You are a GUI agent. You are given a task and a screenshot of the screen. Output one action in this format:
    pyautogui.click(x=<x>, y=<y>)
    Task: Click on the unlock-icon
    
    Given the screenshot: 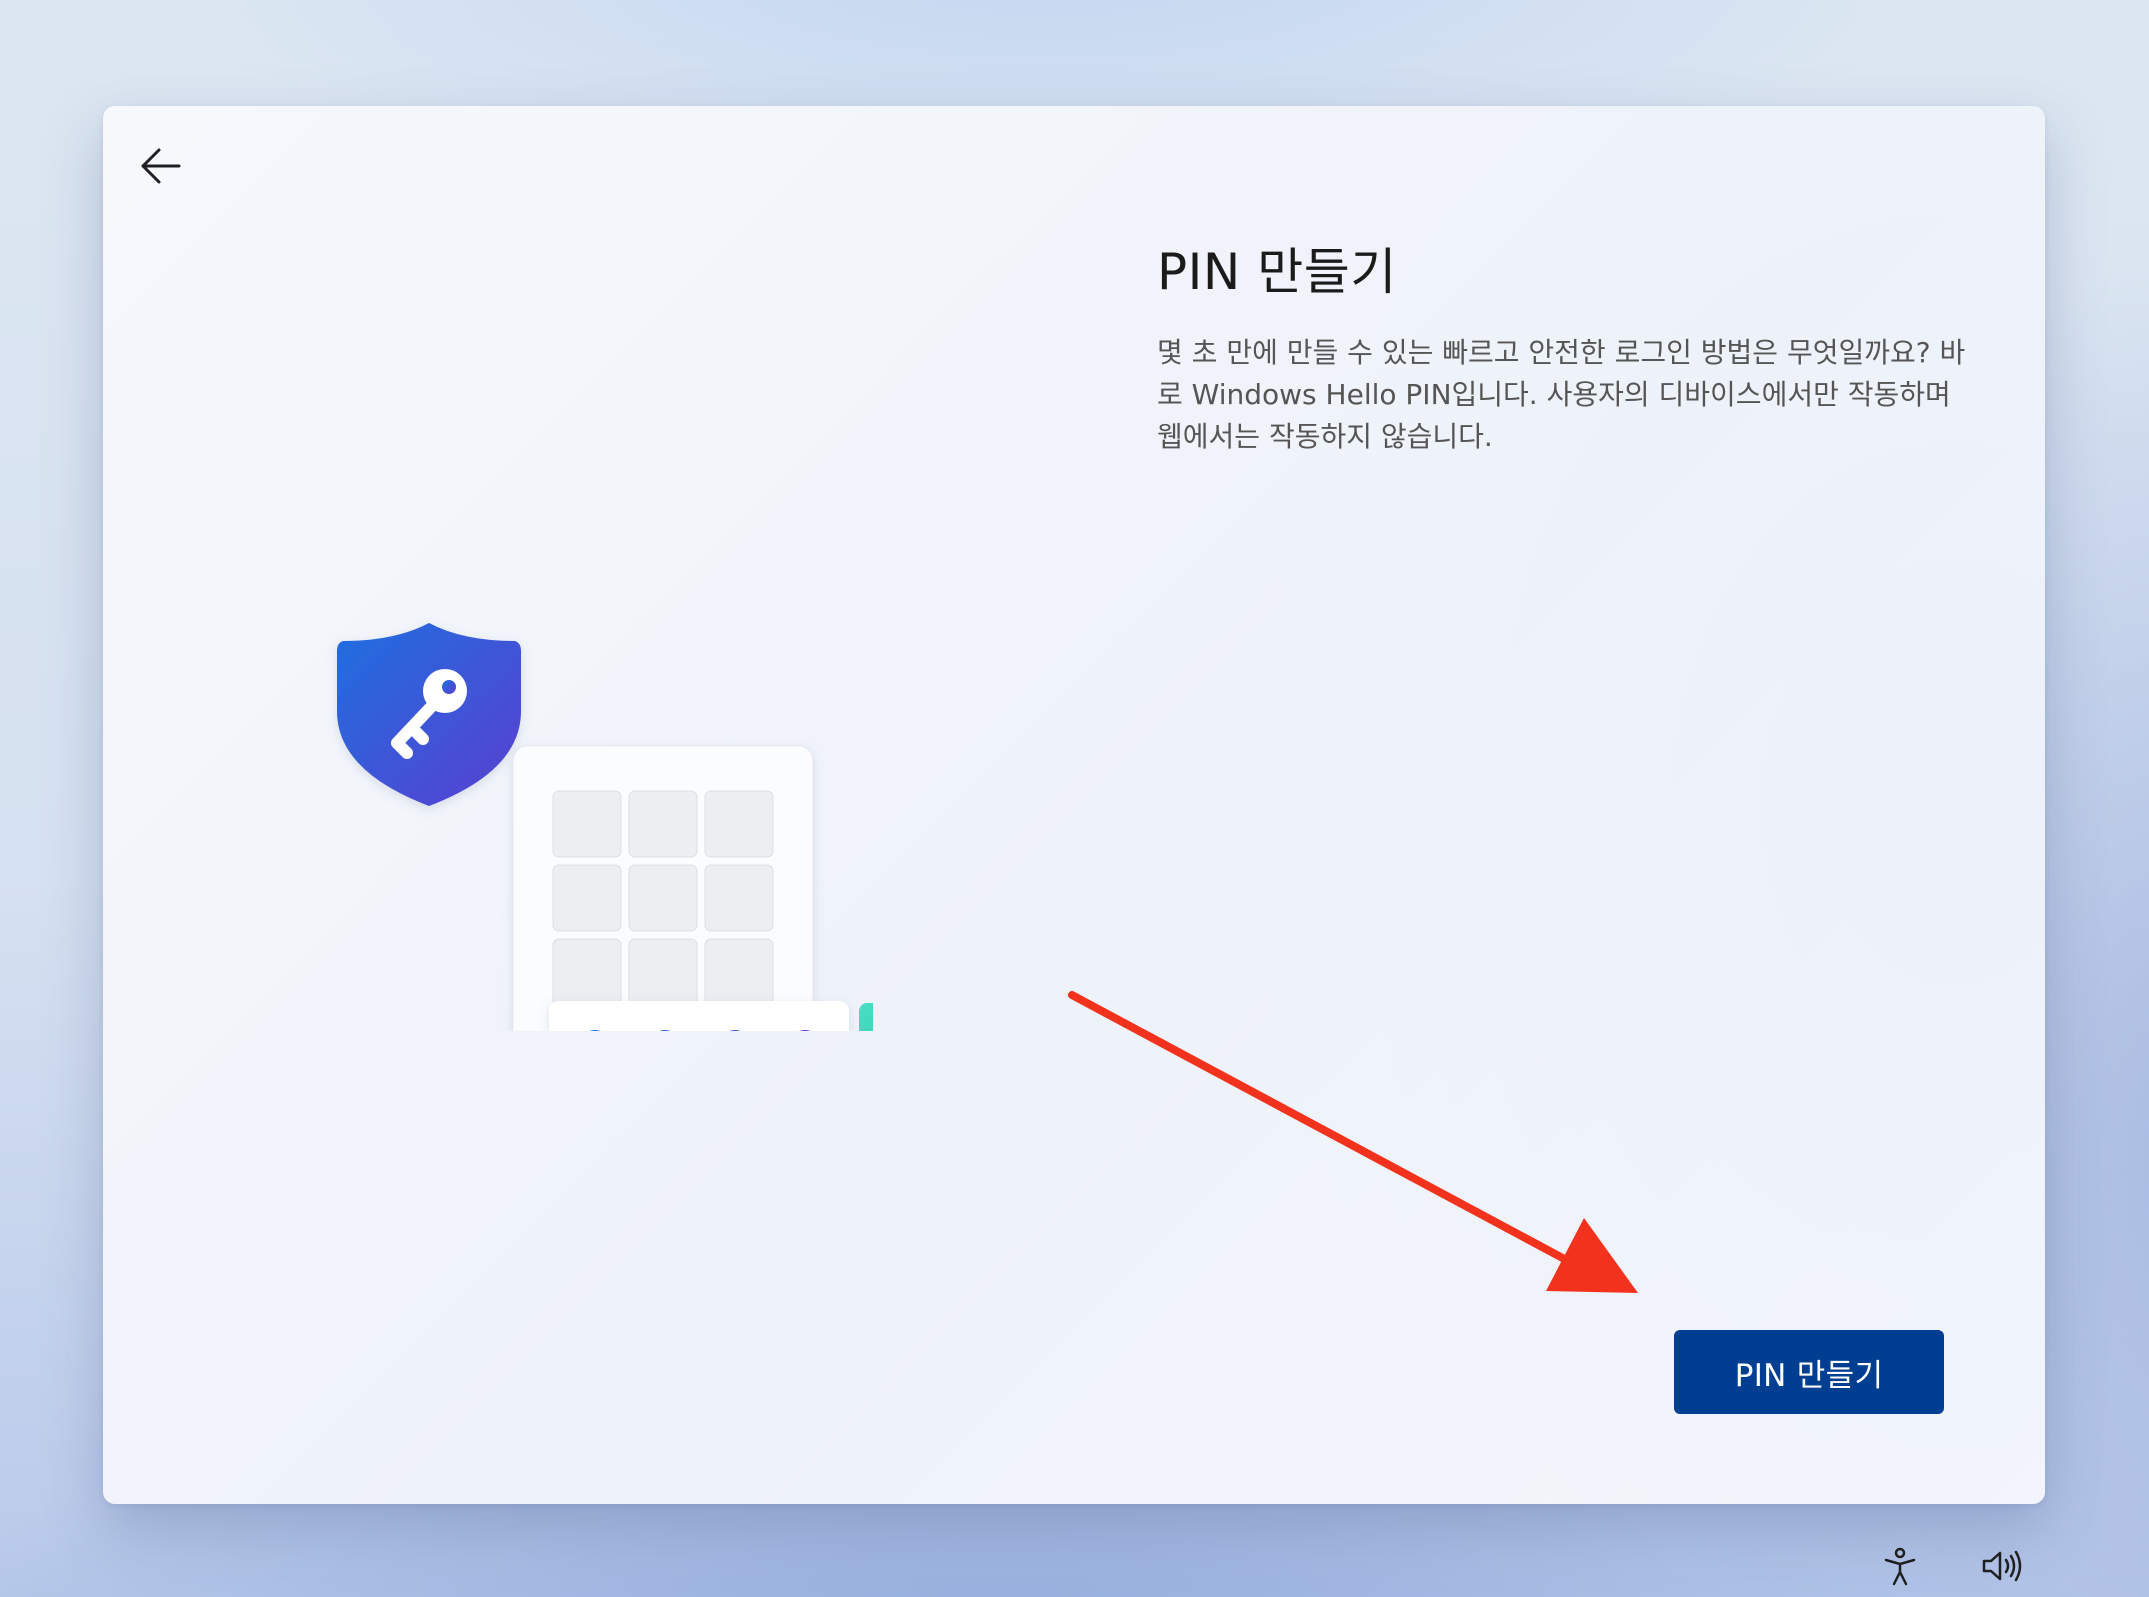 What is the action you would take?
    pyautogui.click(x=866, y=1017)
    